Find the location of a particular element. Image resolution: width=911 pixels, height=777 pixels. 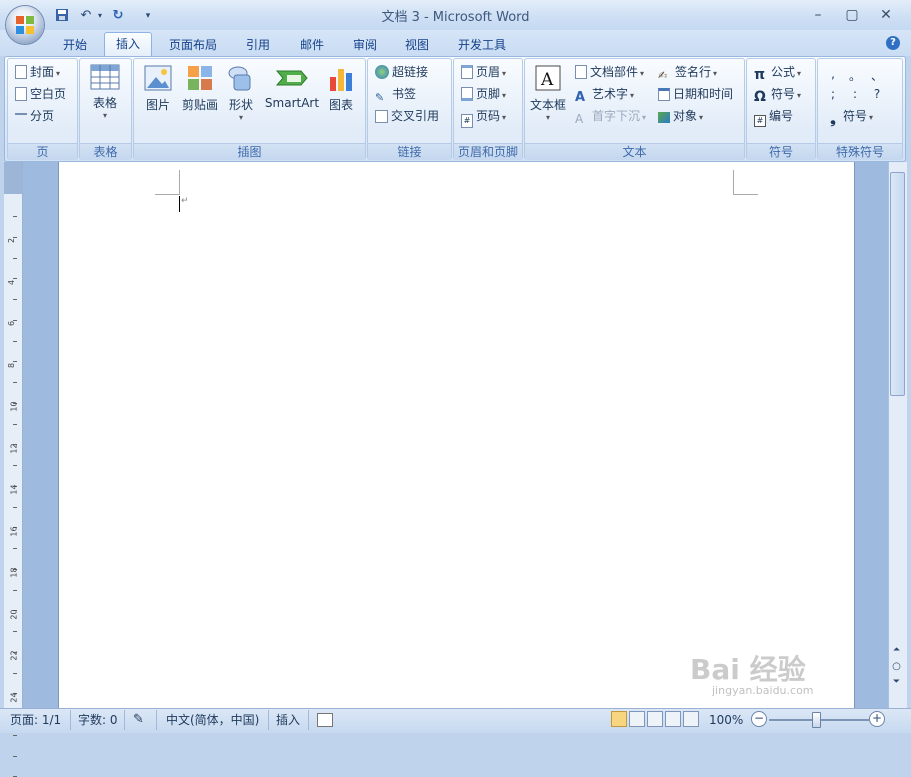

group-links-label: 链接 is located at coordinates (409, 151).